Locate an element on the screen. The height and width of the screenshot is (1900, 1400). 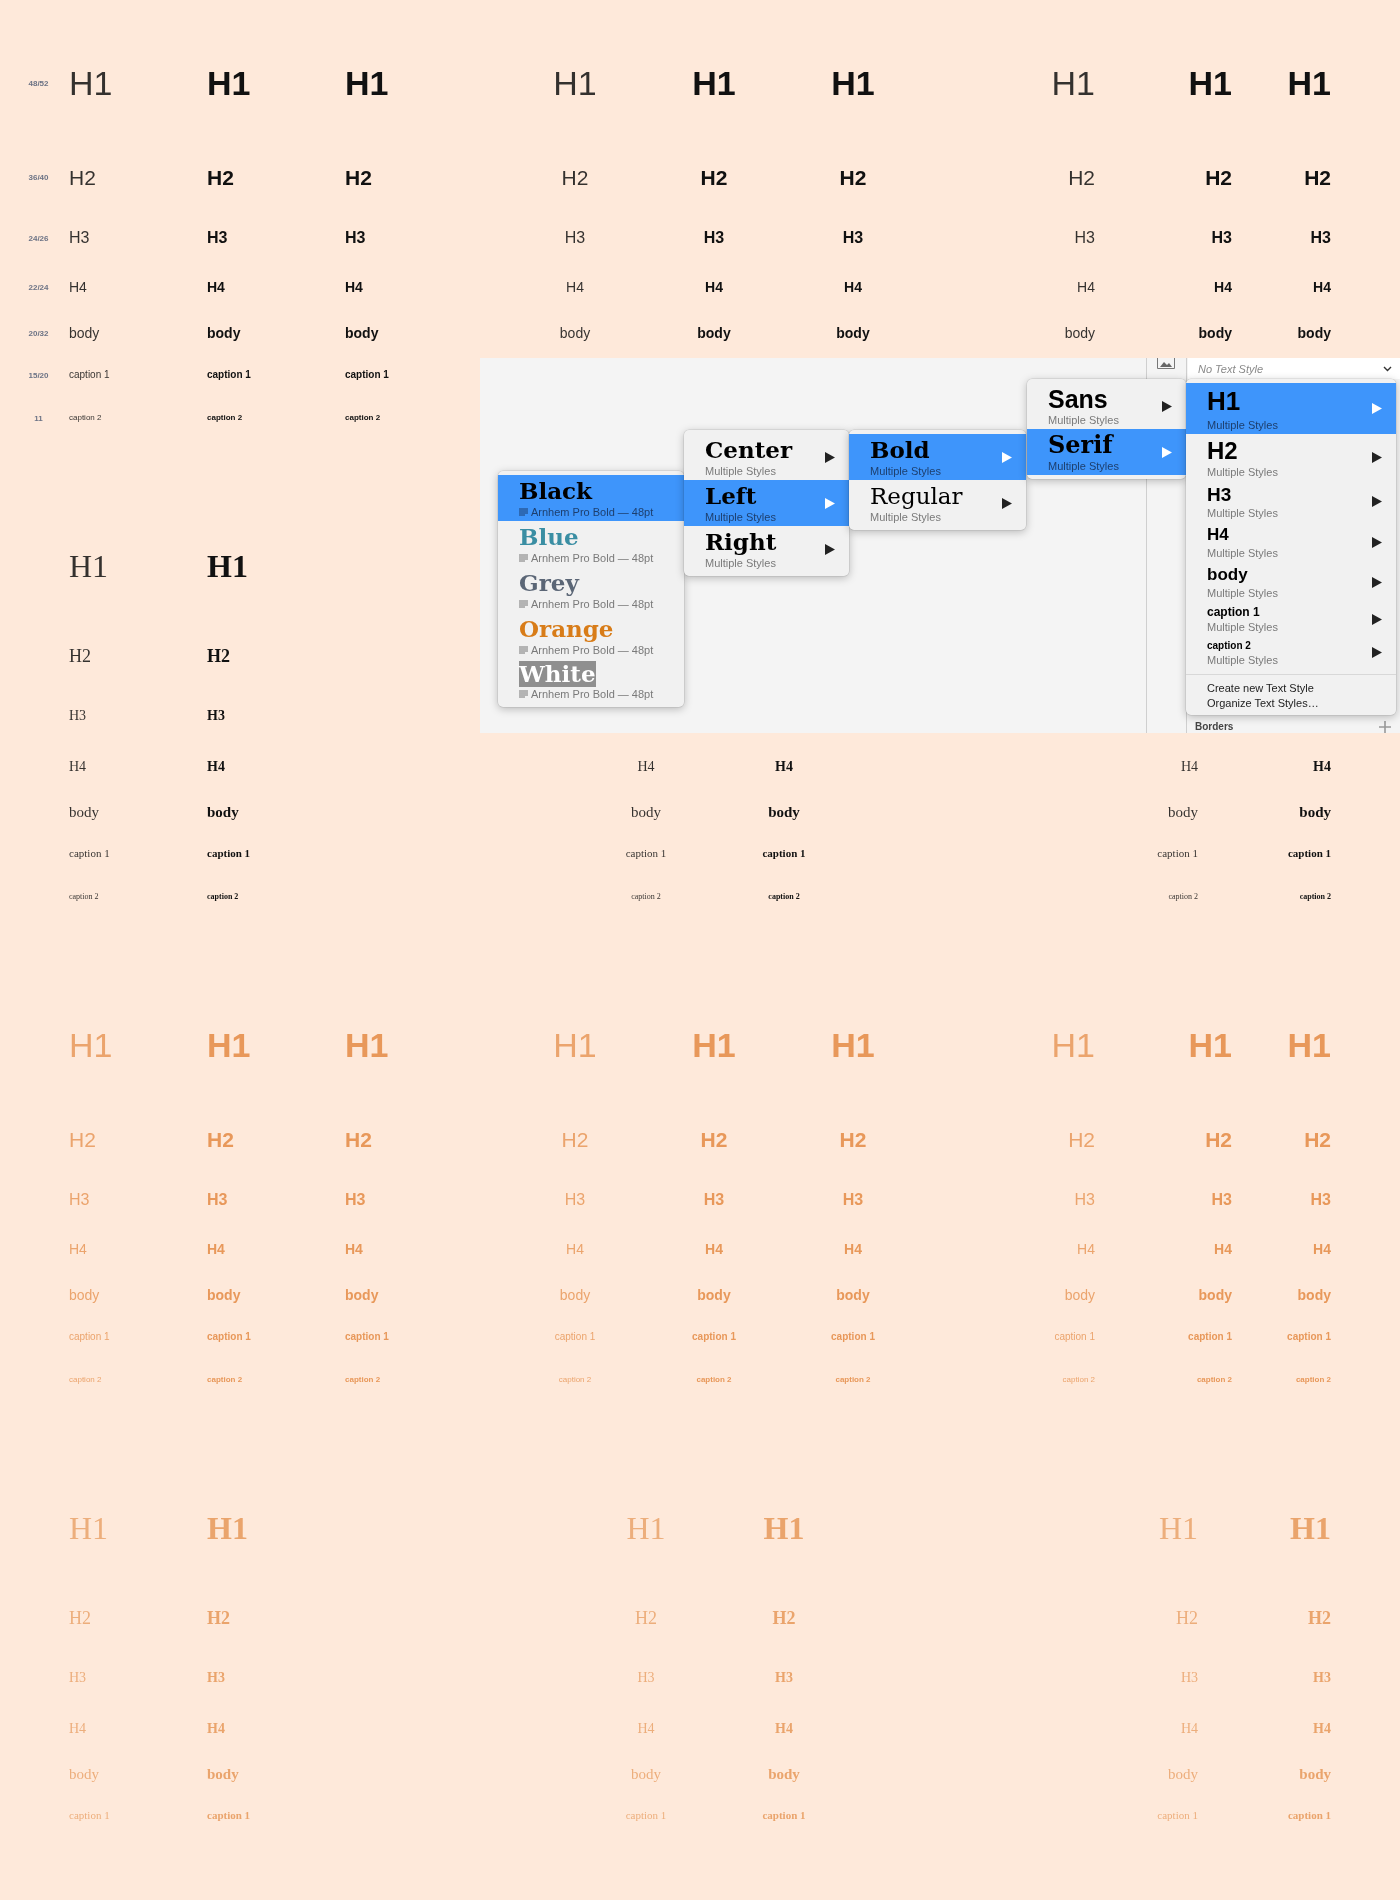
menu-item: Right Multiple Styles is located at coordinates (766, 549).